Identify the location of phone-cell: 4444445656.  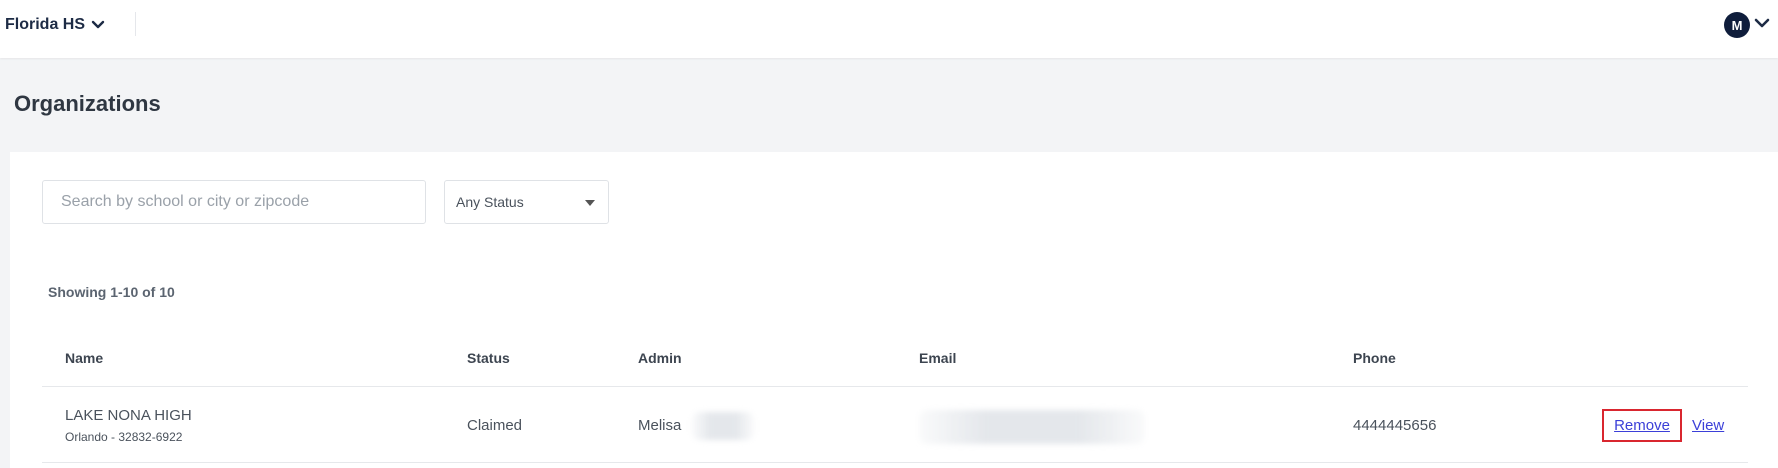
(1395, 425).